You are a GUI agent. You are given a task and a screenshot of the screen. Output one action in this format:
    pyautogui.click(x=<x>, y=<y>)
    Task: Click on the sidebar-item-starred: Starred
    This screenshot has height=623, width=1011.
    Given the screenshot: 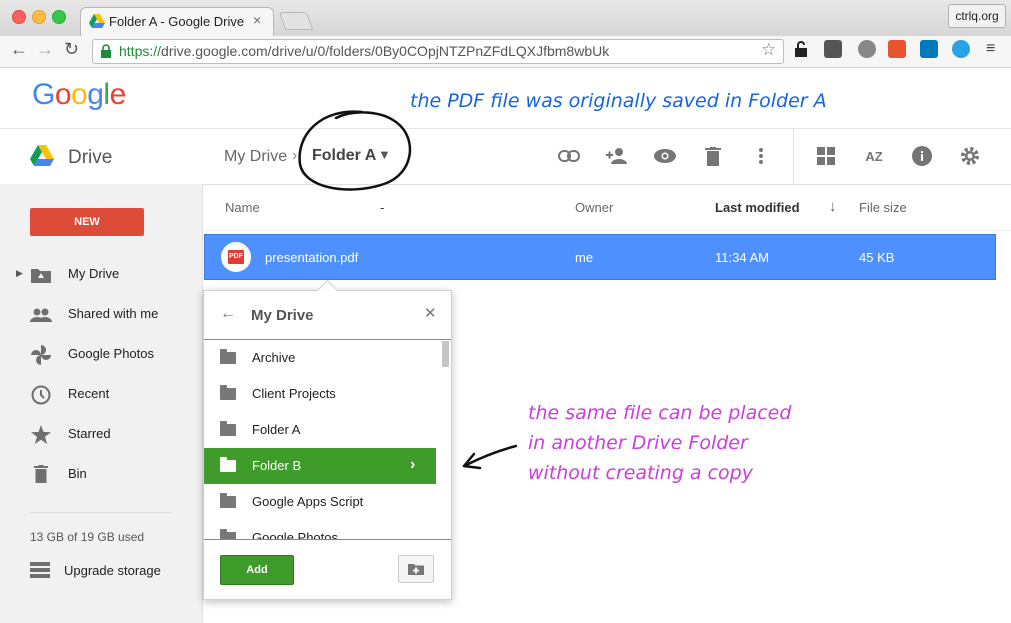 What is the action you would take?
    pyautogui.click(x=101, y=435)
    